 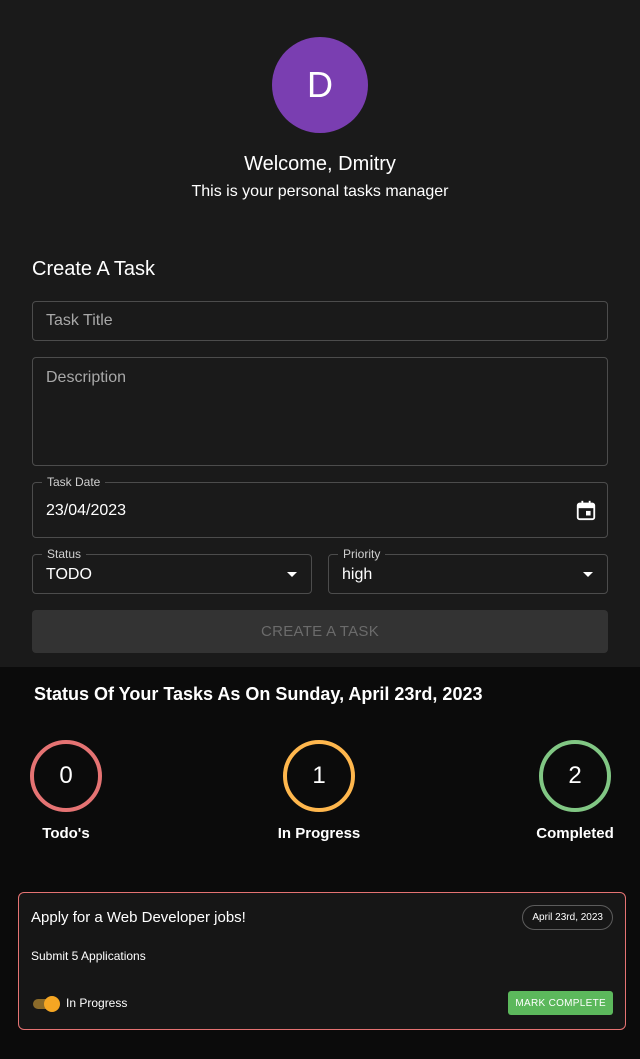 What do you see at coordinates (586, 510) in the screenshot?
I see `calendar-icon` at bounding box center [586, 510].